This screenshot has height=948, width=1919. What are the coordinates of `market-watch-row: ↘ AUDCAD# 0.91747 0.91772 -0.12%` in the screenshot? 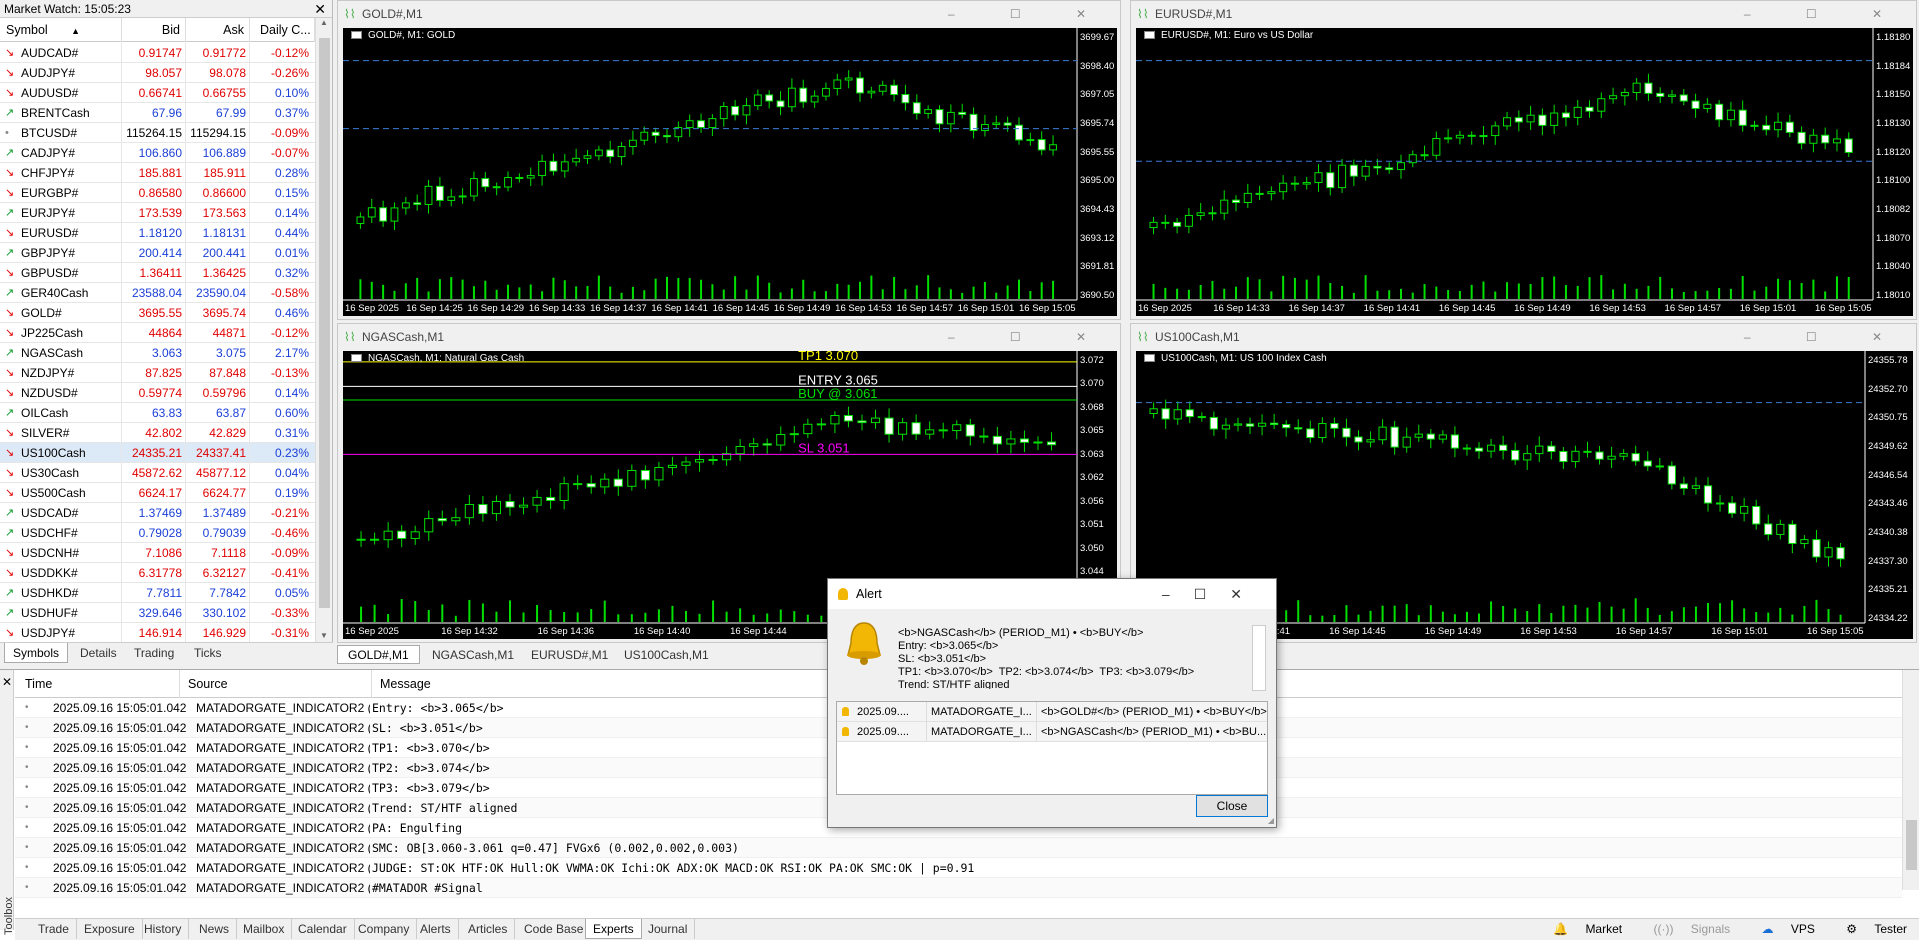 It's located at (157, 53).